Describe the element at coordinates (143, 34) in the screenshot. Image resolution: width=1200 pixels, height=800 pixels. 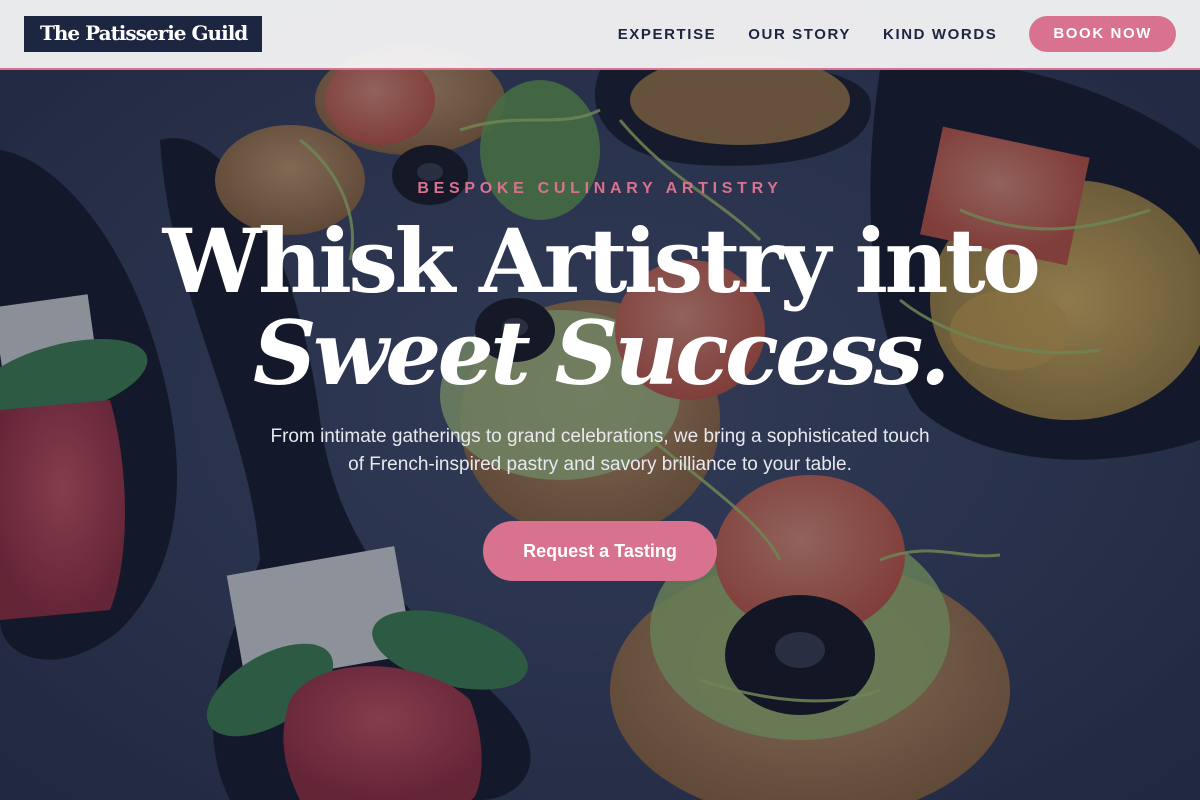
I see `brand-logo: The Patisserie Guild` at that location.